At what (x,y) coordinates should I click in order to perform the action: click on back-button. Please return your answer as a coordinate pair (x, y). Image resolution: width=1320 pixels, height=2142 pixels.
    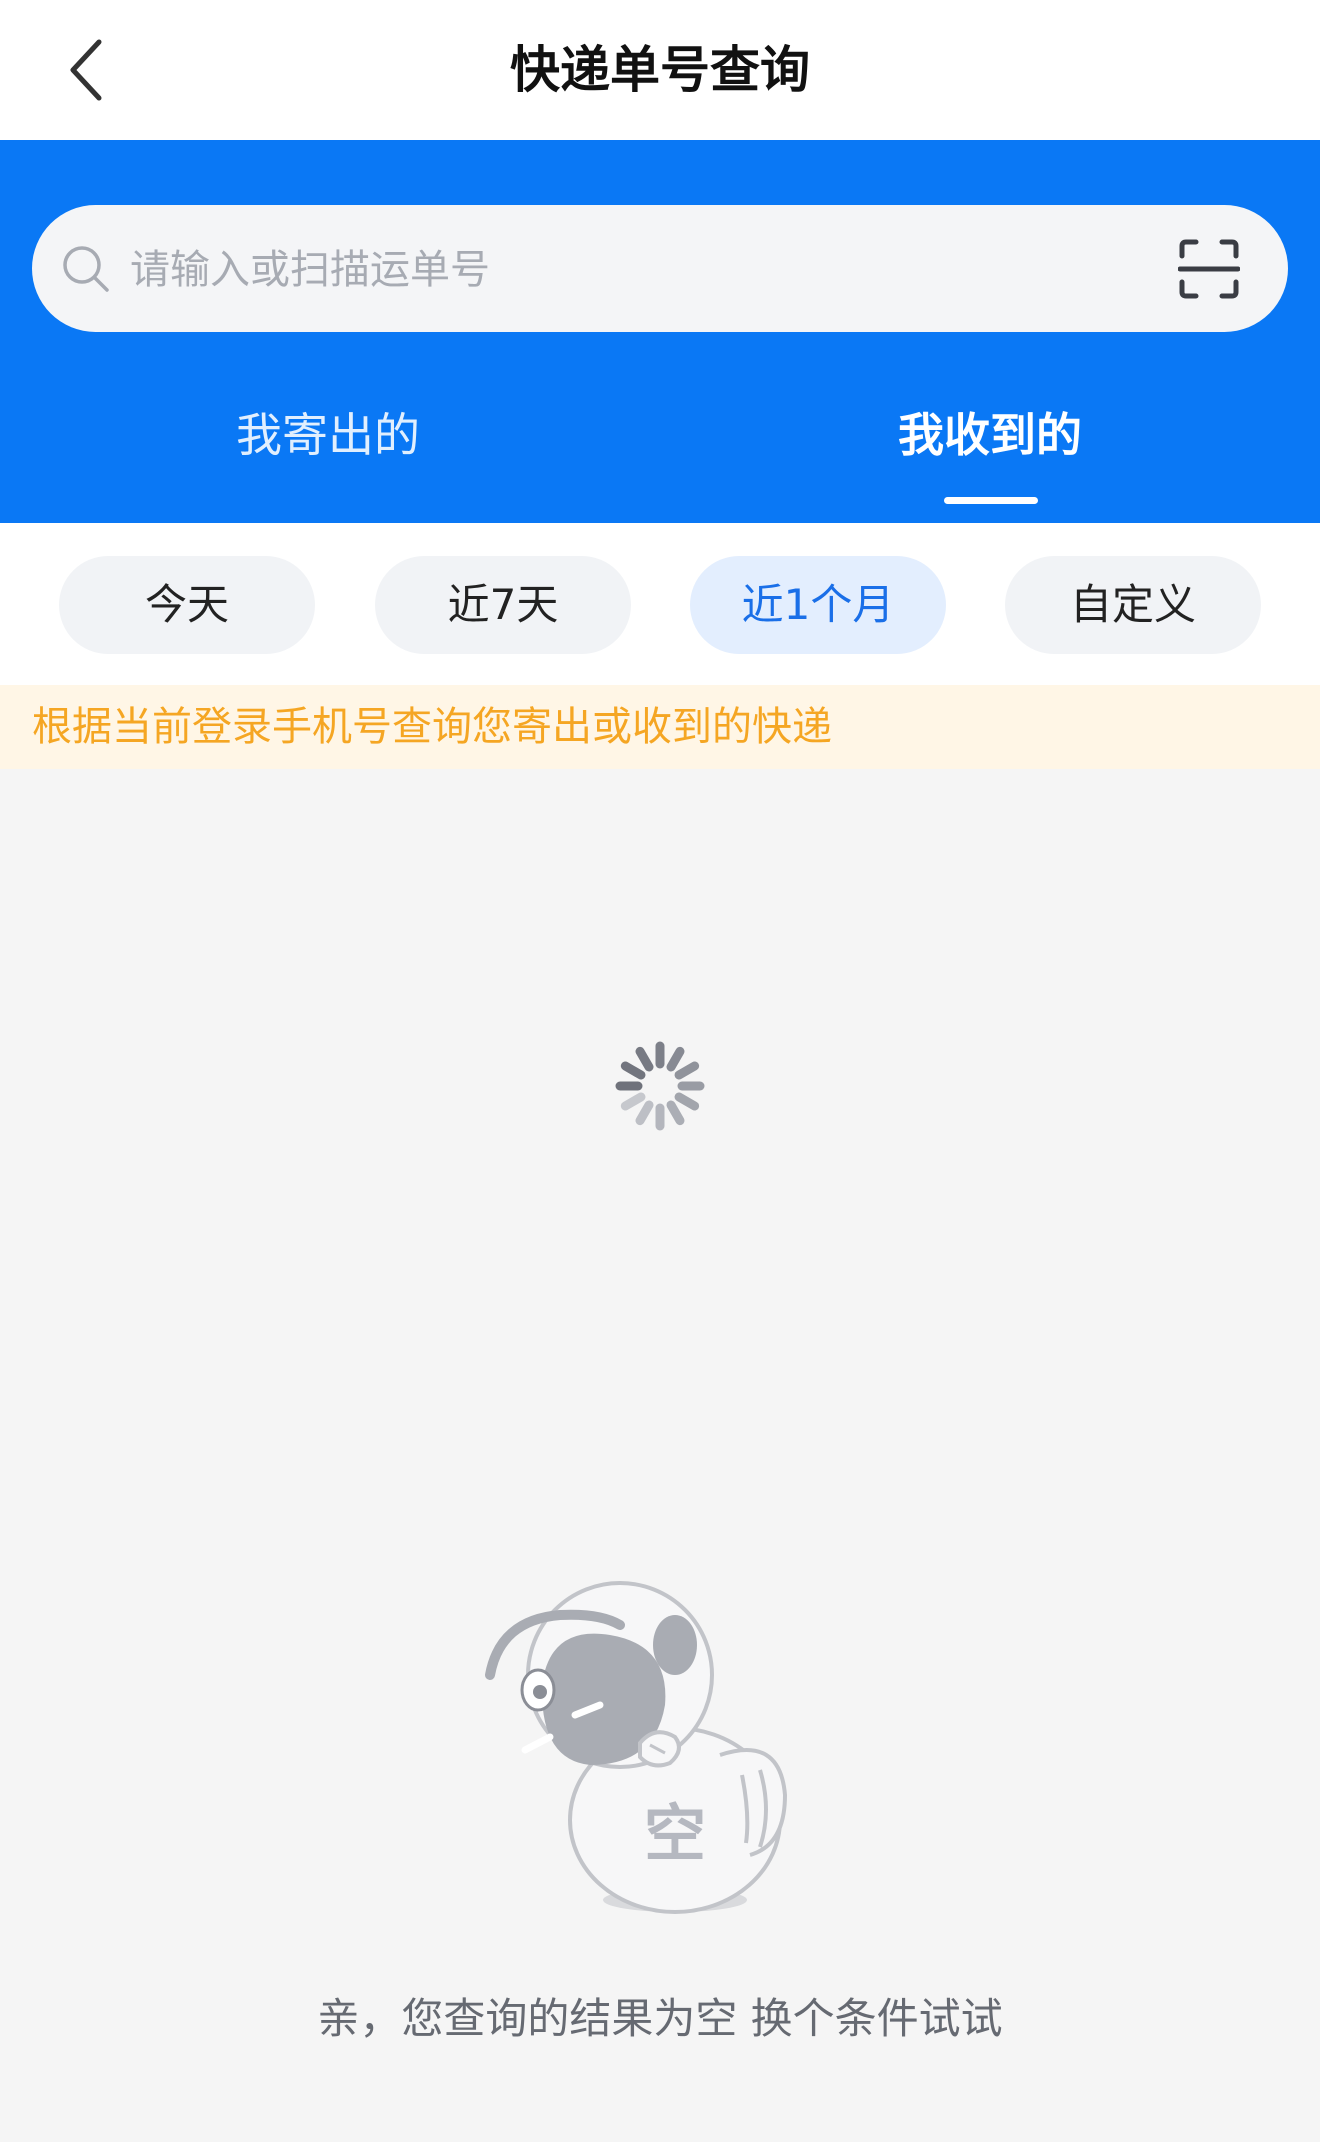
    Looking at the image, I should click on (85, 70).